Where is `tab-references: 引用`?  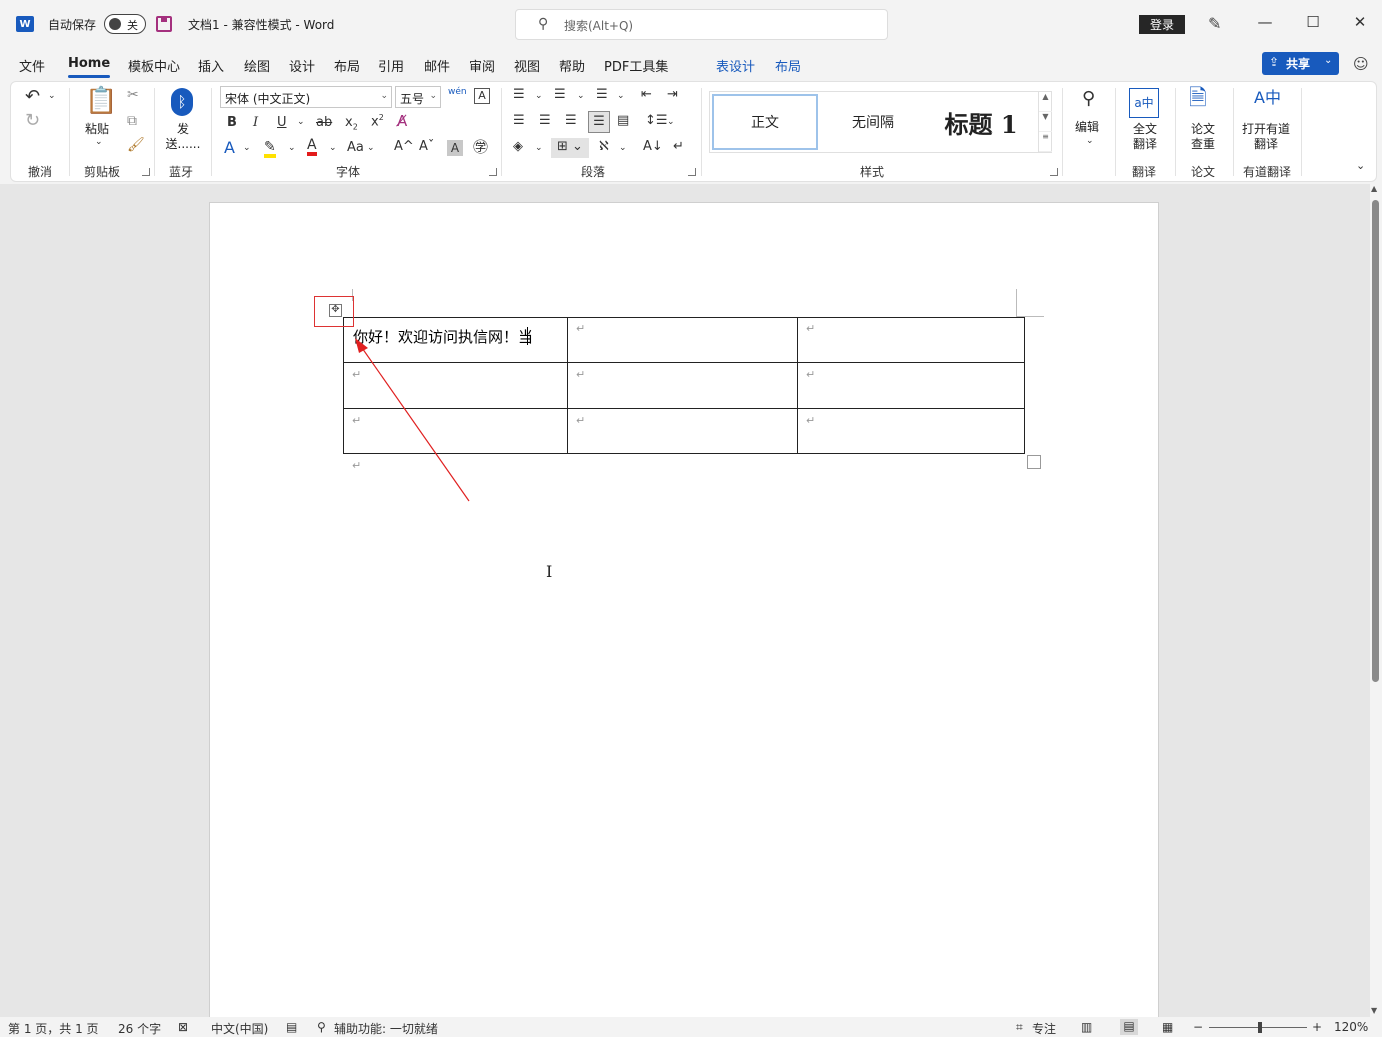 tab-references: 引用 is located at coordinates (391, 65).